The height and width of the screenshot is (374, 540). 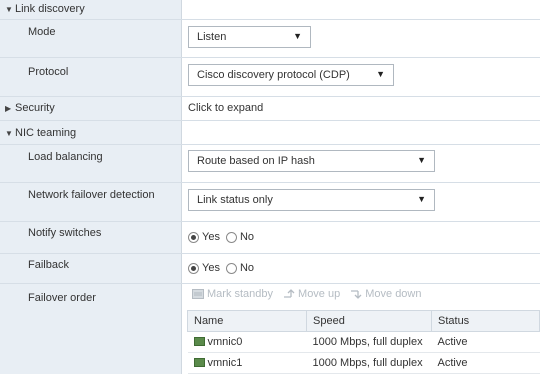 What do you see at coordinates (198, 294) in the screenshot?
I see `mark-standby-icon` at bounding box center [198, 294].